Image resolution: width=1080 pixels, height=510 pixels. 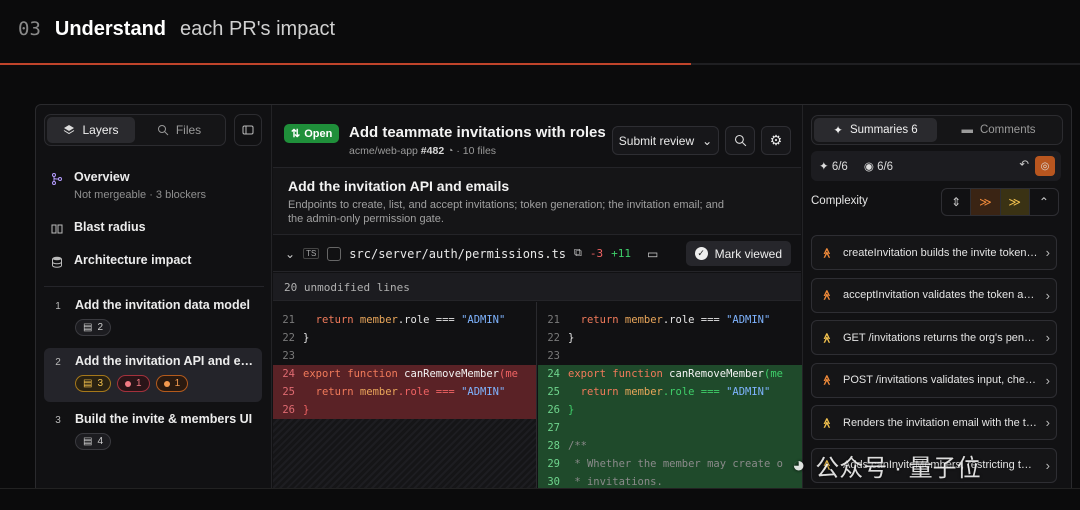 What do you see at coordinates (110, 29) in the screenshot?
I see `section-title-bold: Understand` at bounding box center [110, 29].